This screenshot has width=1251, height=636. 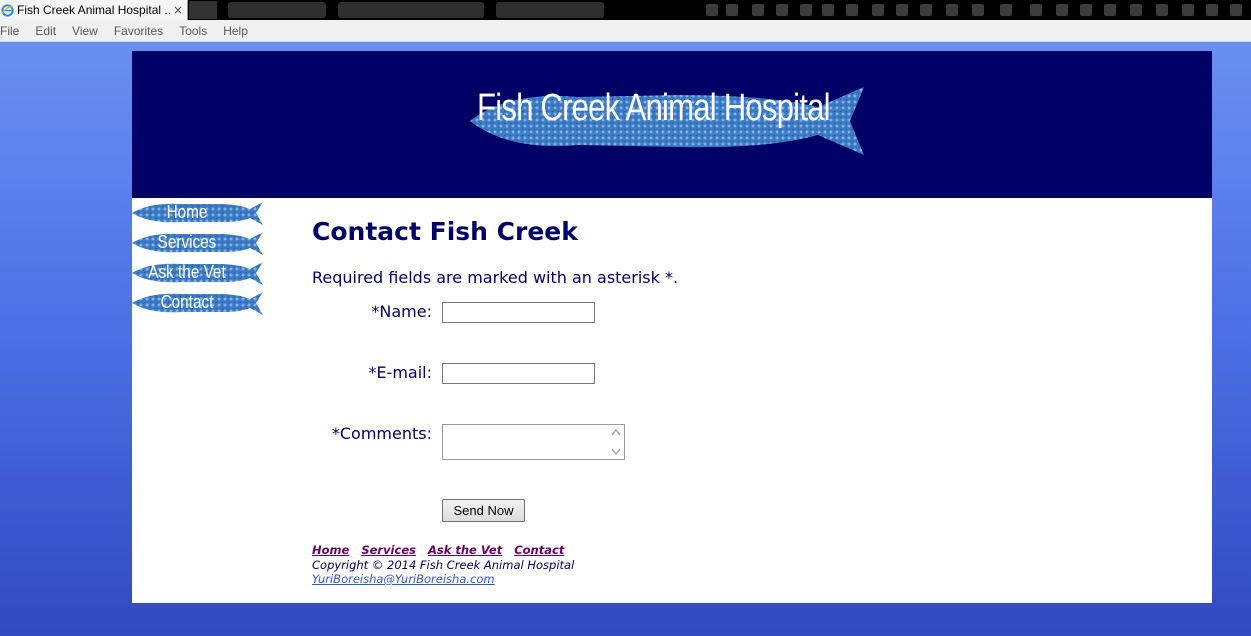 I want to click on scroll-arrows-icon, so click(x=616, y=442).